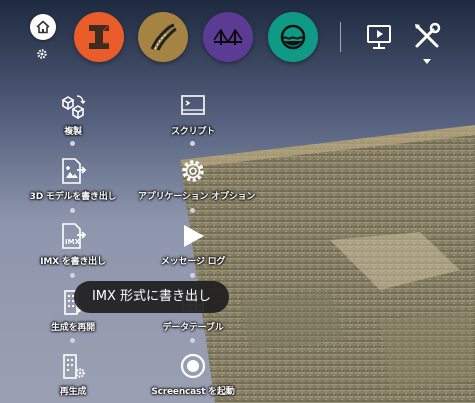  What do you see at coordinates (73, 392) in the screenshot?
I see `regenerate-label: 再生成` at bounding box center [73, 392].